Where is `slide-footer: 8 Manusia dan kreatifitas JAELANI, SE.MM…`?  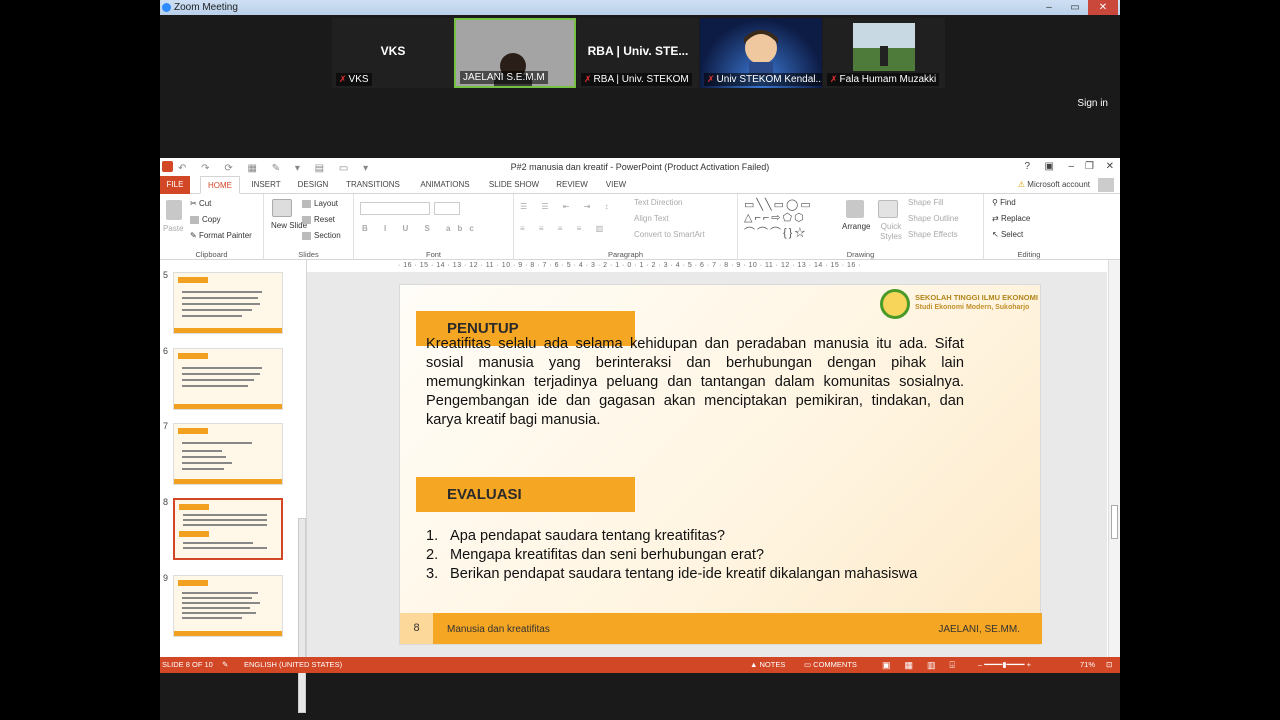
slide-footer: 8 Manusia dan kreatifitas JAELANI, SE.MM… is located at coordinates (721, 628).